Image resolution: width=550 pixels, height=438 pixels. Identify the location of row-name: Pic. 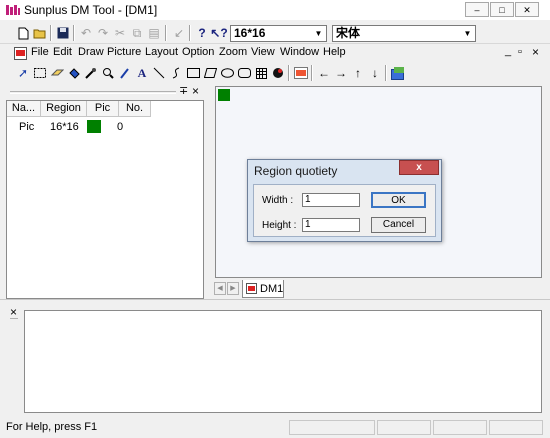
(27, 127).